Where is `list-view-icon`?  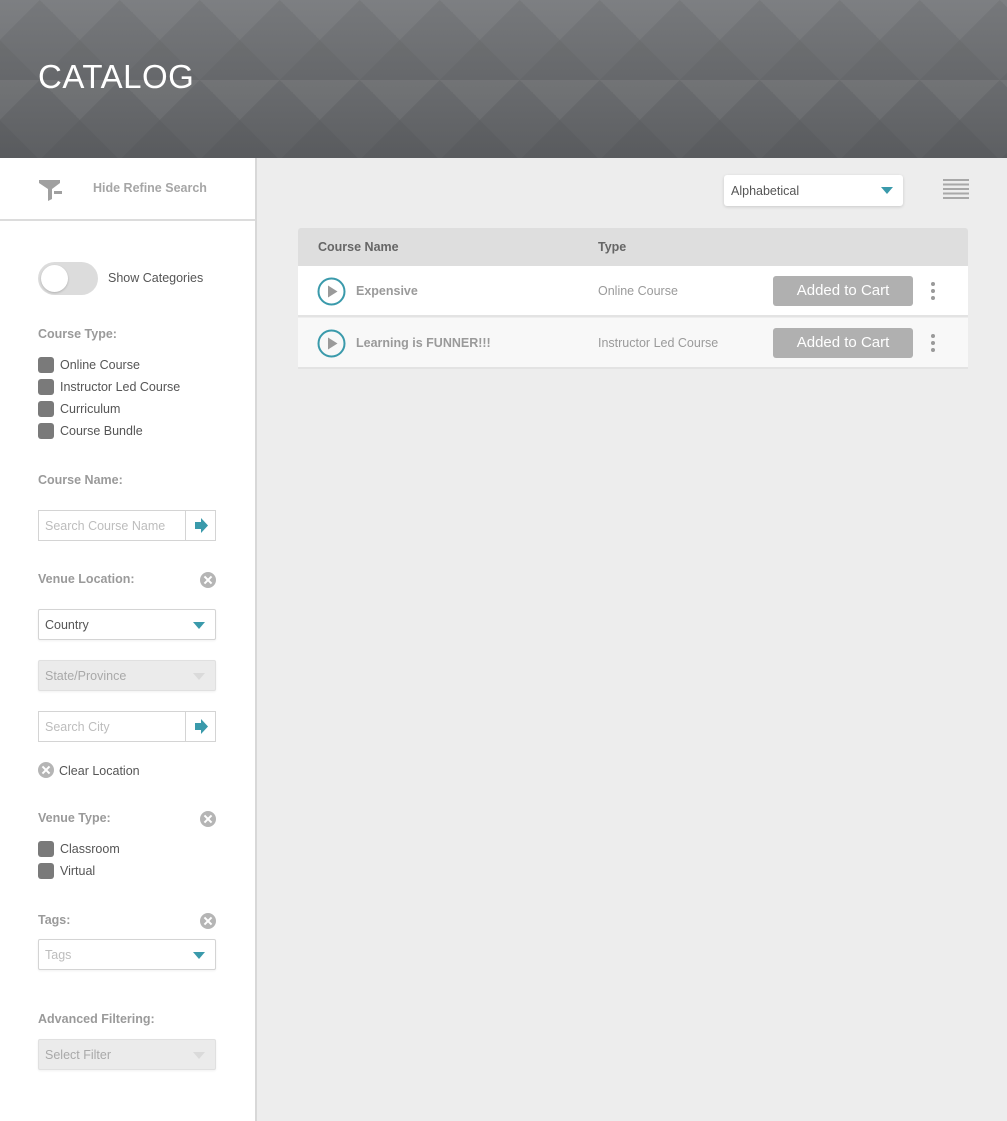 list-view-icon is located at coordinates (956, 190).